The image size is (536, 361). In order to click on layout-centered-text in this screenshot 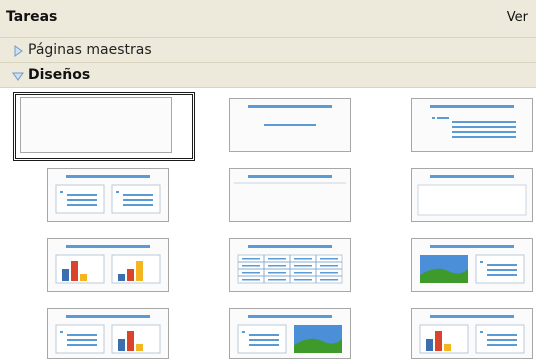, I will do `click(472, 195)`.